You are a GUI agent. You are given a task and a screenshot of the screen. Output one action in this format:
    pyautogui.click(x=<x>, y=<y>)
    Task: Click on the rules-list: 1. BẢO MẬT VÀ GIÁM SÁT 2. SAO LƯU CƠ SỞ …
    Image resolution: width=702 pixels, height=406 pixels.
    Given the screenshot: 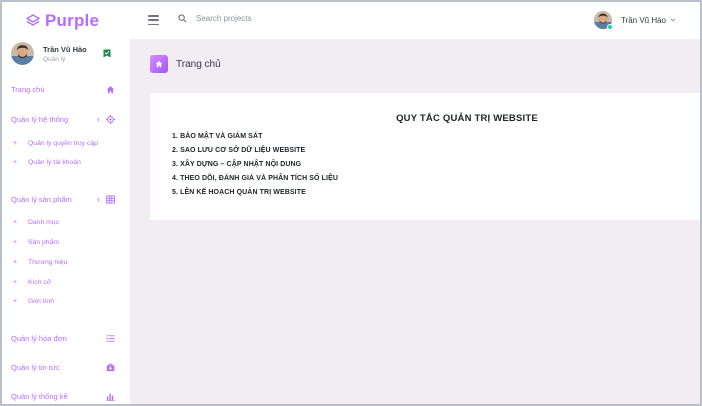 What is the action you would take?
    pyautogui.click(x=255, y=165)
    